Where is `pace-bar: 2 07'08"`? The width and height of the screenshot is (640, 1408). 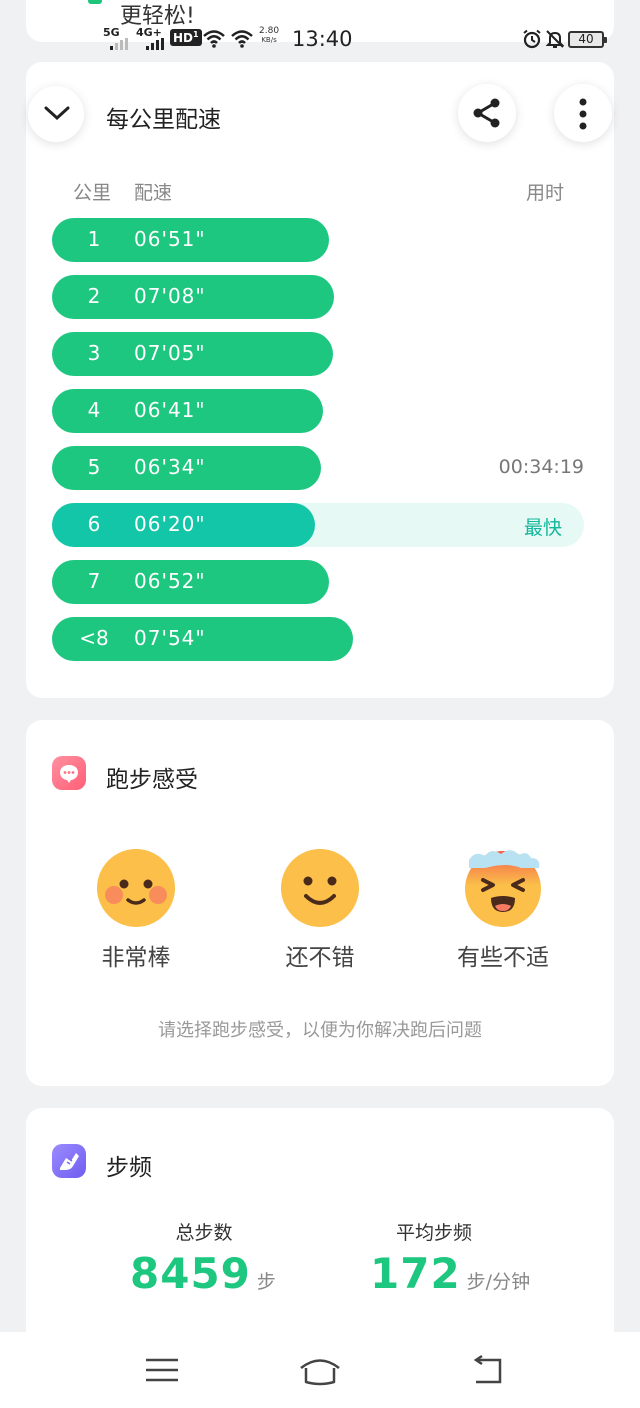 pace-bar: 2 07'08" is located at coordinates (193, 297).